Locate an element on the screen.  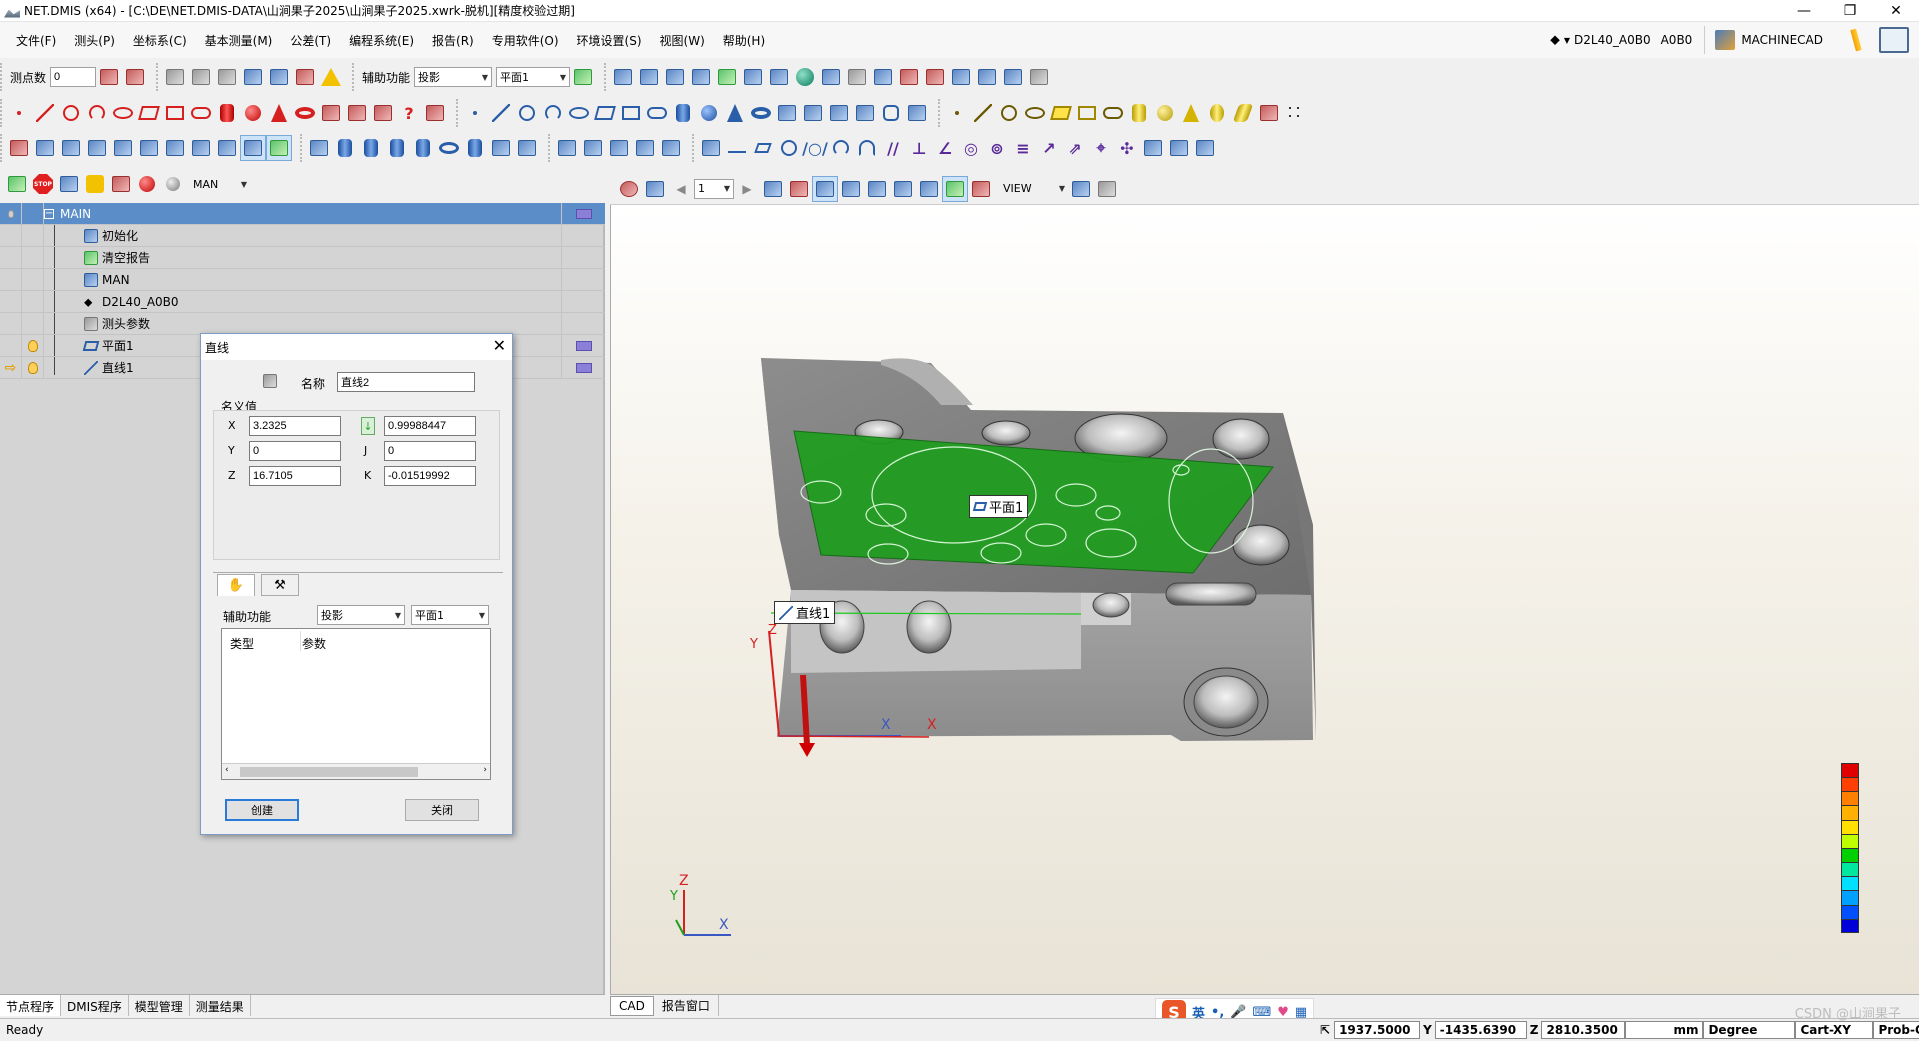
camera-icon is located at coordinates (987, 77).